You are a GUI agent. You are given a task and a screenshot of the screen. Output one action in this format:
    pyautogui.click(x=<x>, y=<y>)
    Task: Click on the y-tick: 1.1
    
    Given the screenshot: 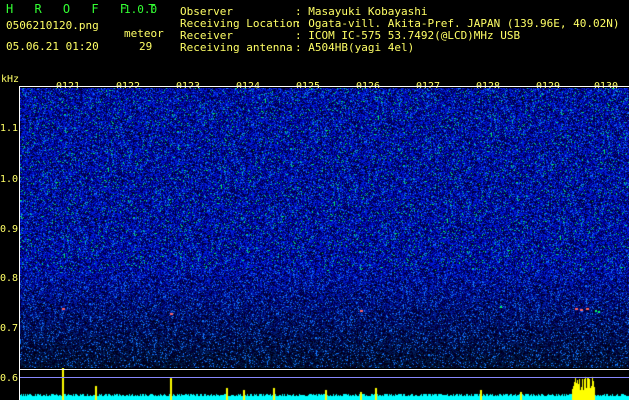 What is the action you would take?
    pyautogui.click(x=9, y=128)
    